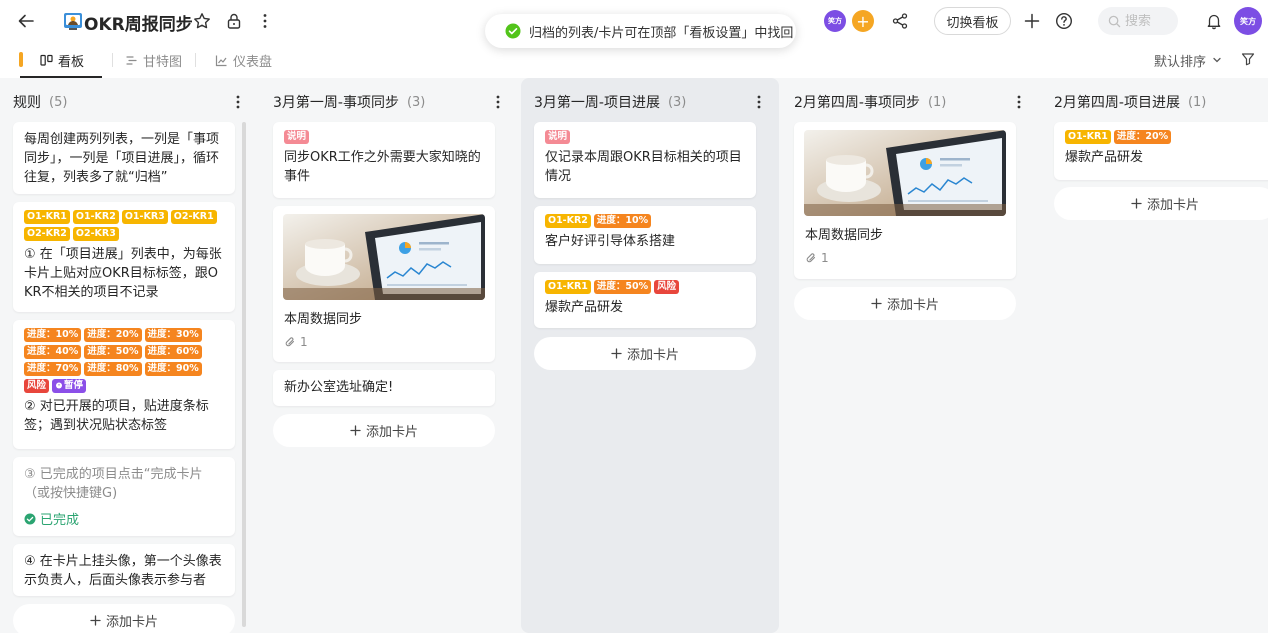 This screenshot has width=1268, height=633. Describe the element at coordinates (144, 217) in the screenshot. I see `tag-kr: O1-KR3` at that location.